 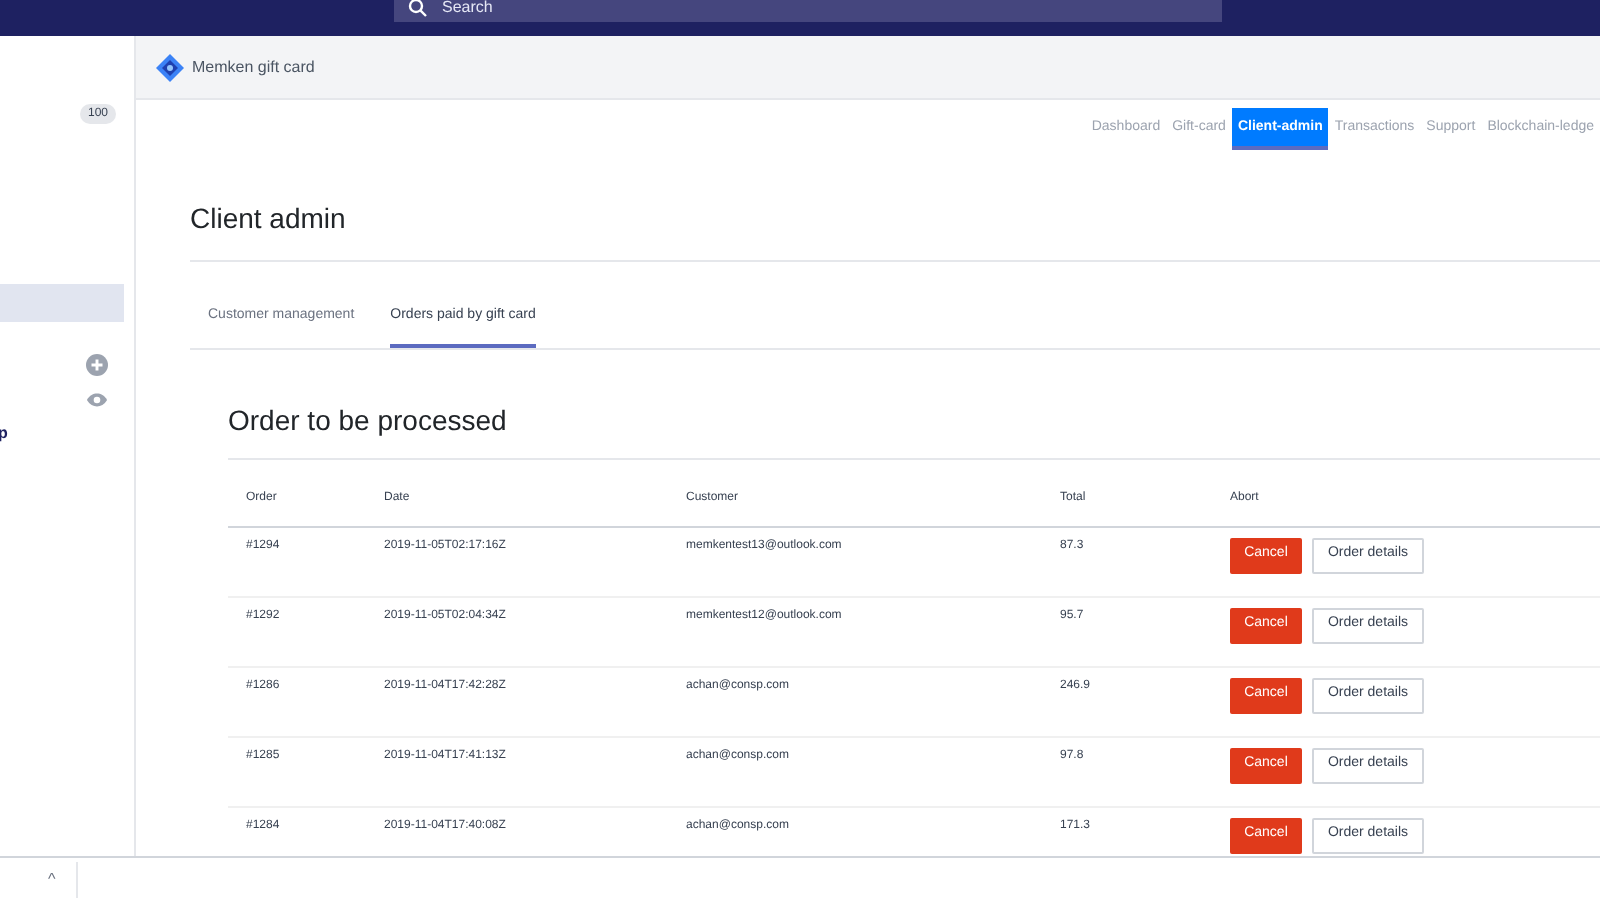 What do you see at coordinates (418, 8) in the screenshot?
I see `search-icon` at bounding box center [418, 8].